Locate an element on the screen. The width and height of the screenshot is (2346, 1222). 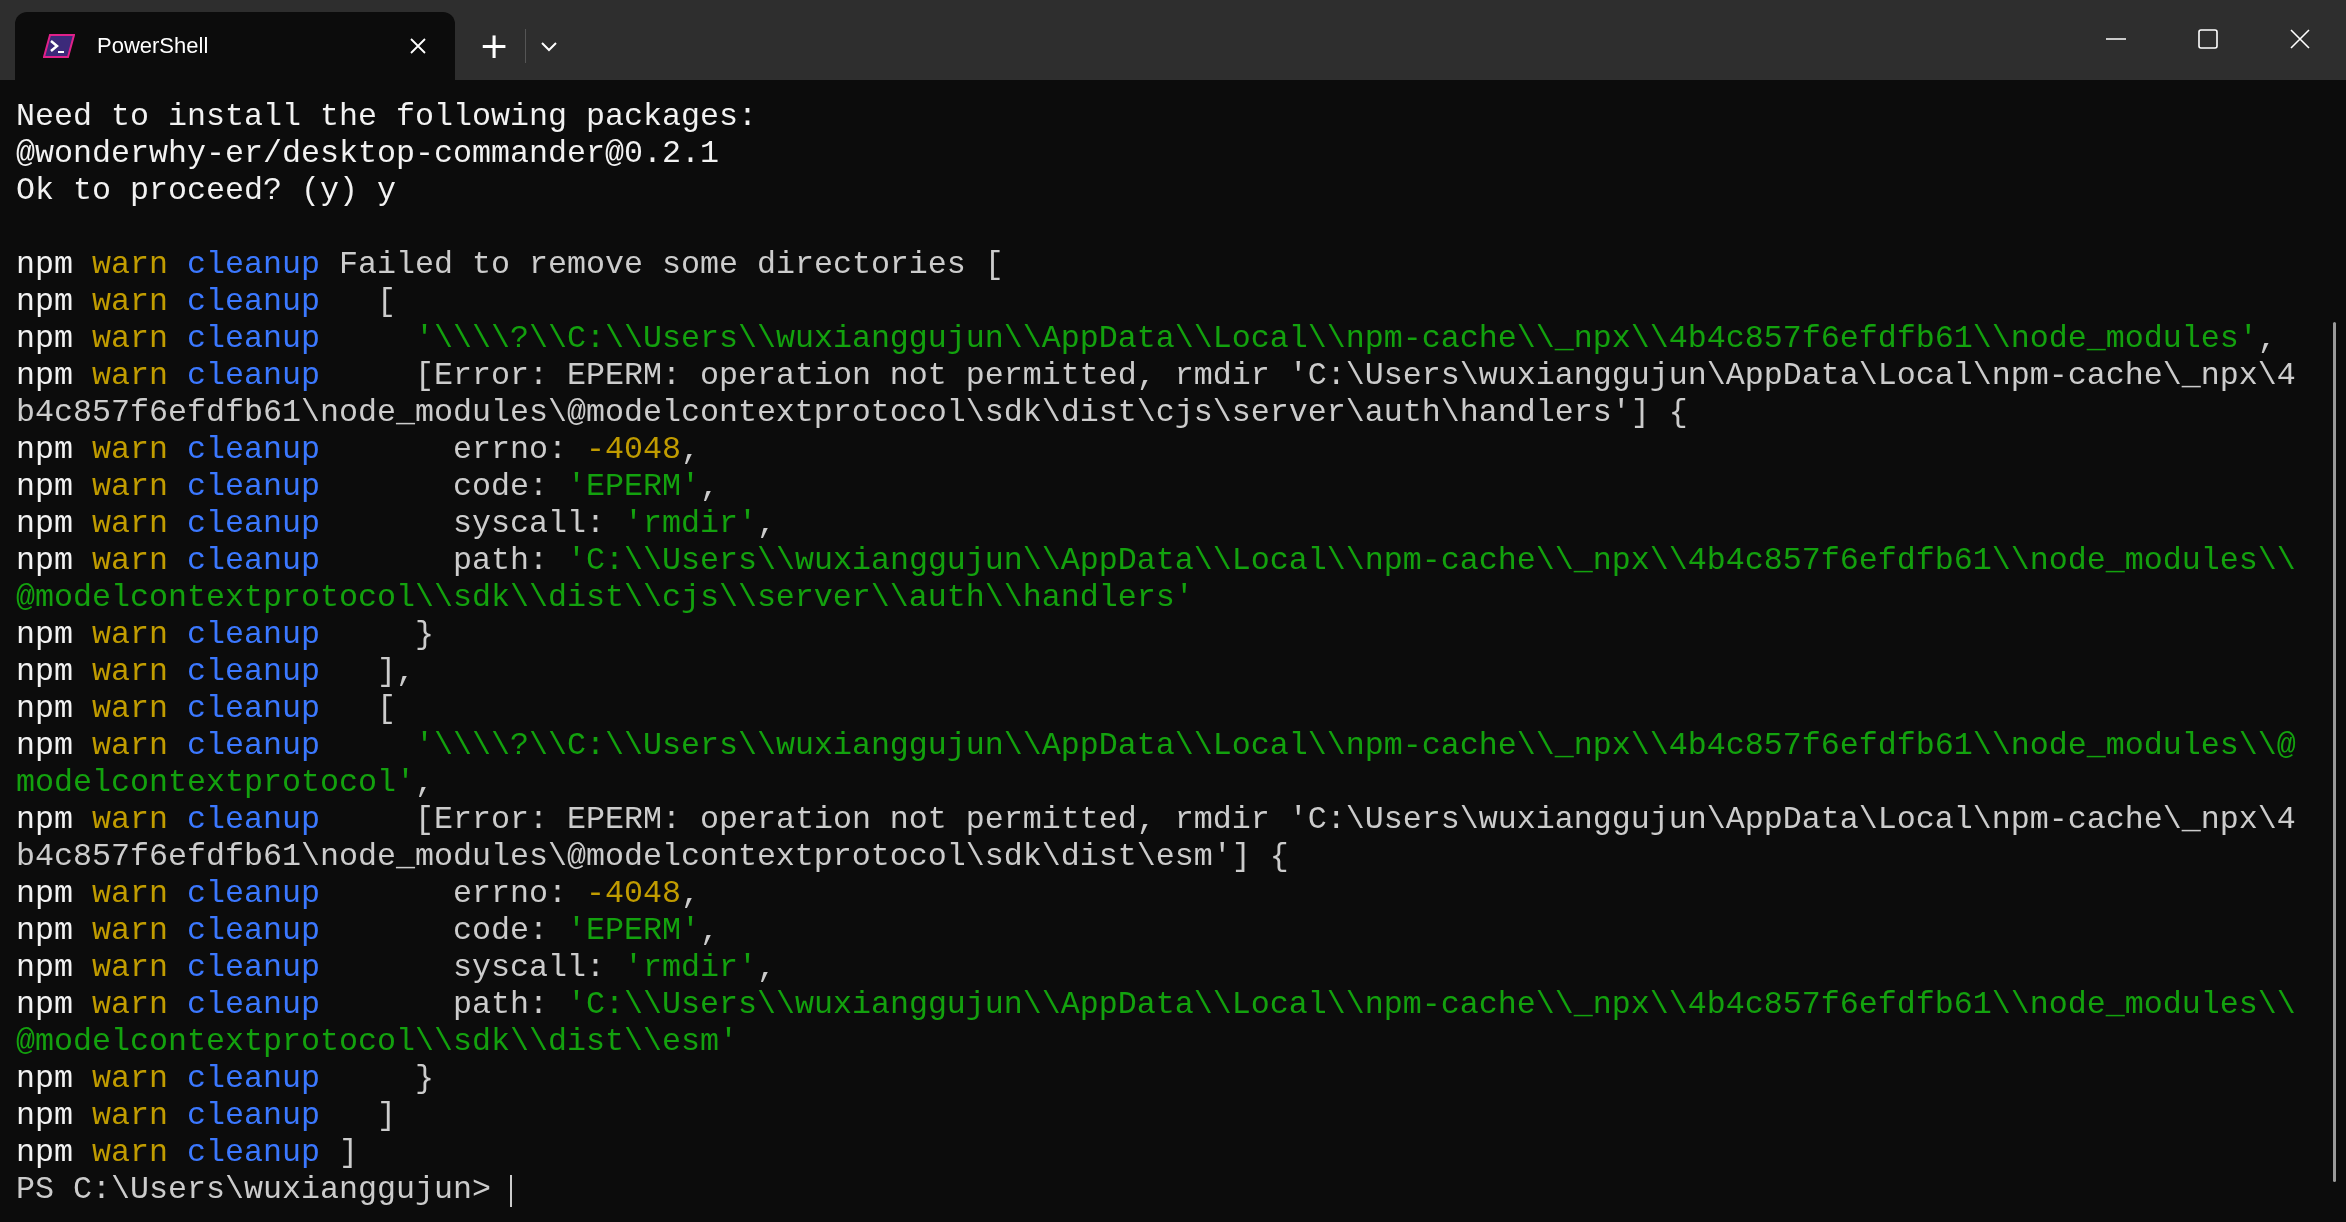
terminal-line: @modelcontextprotocol\\sdk\\dist\\cjs\\server\\auth\\handlers' is located at coordinates (605, 598).